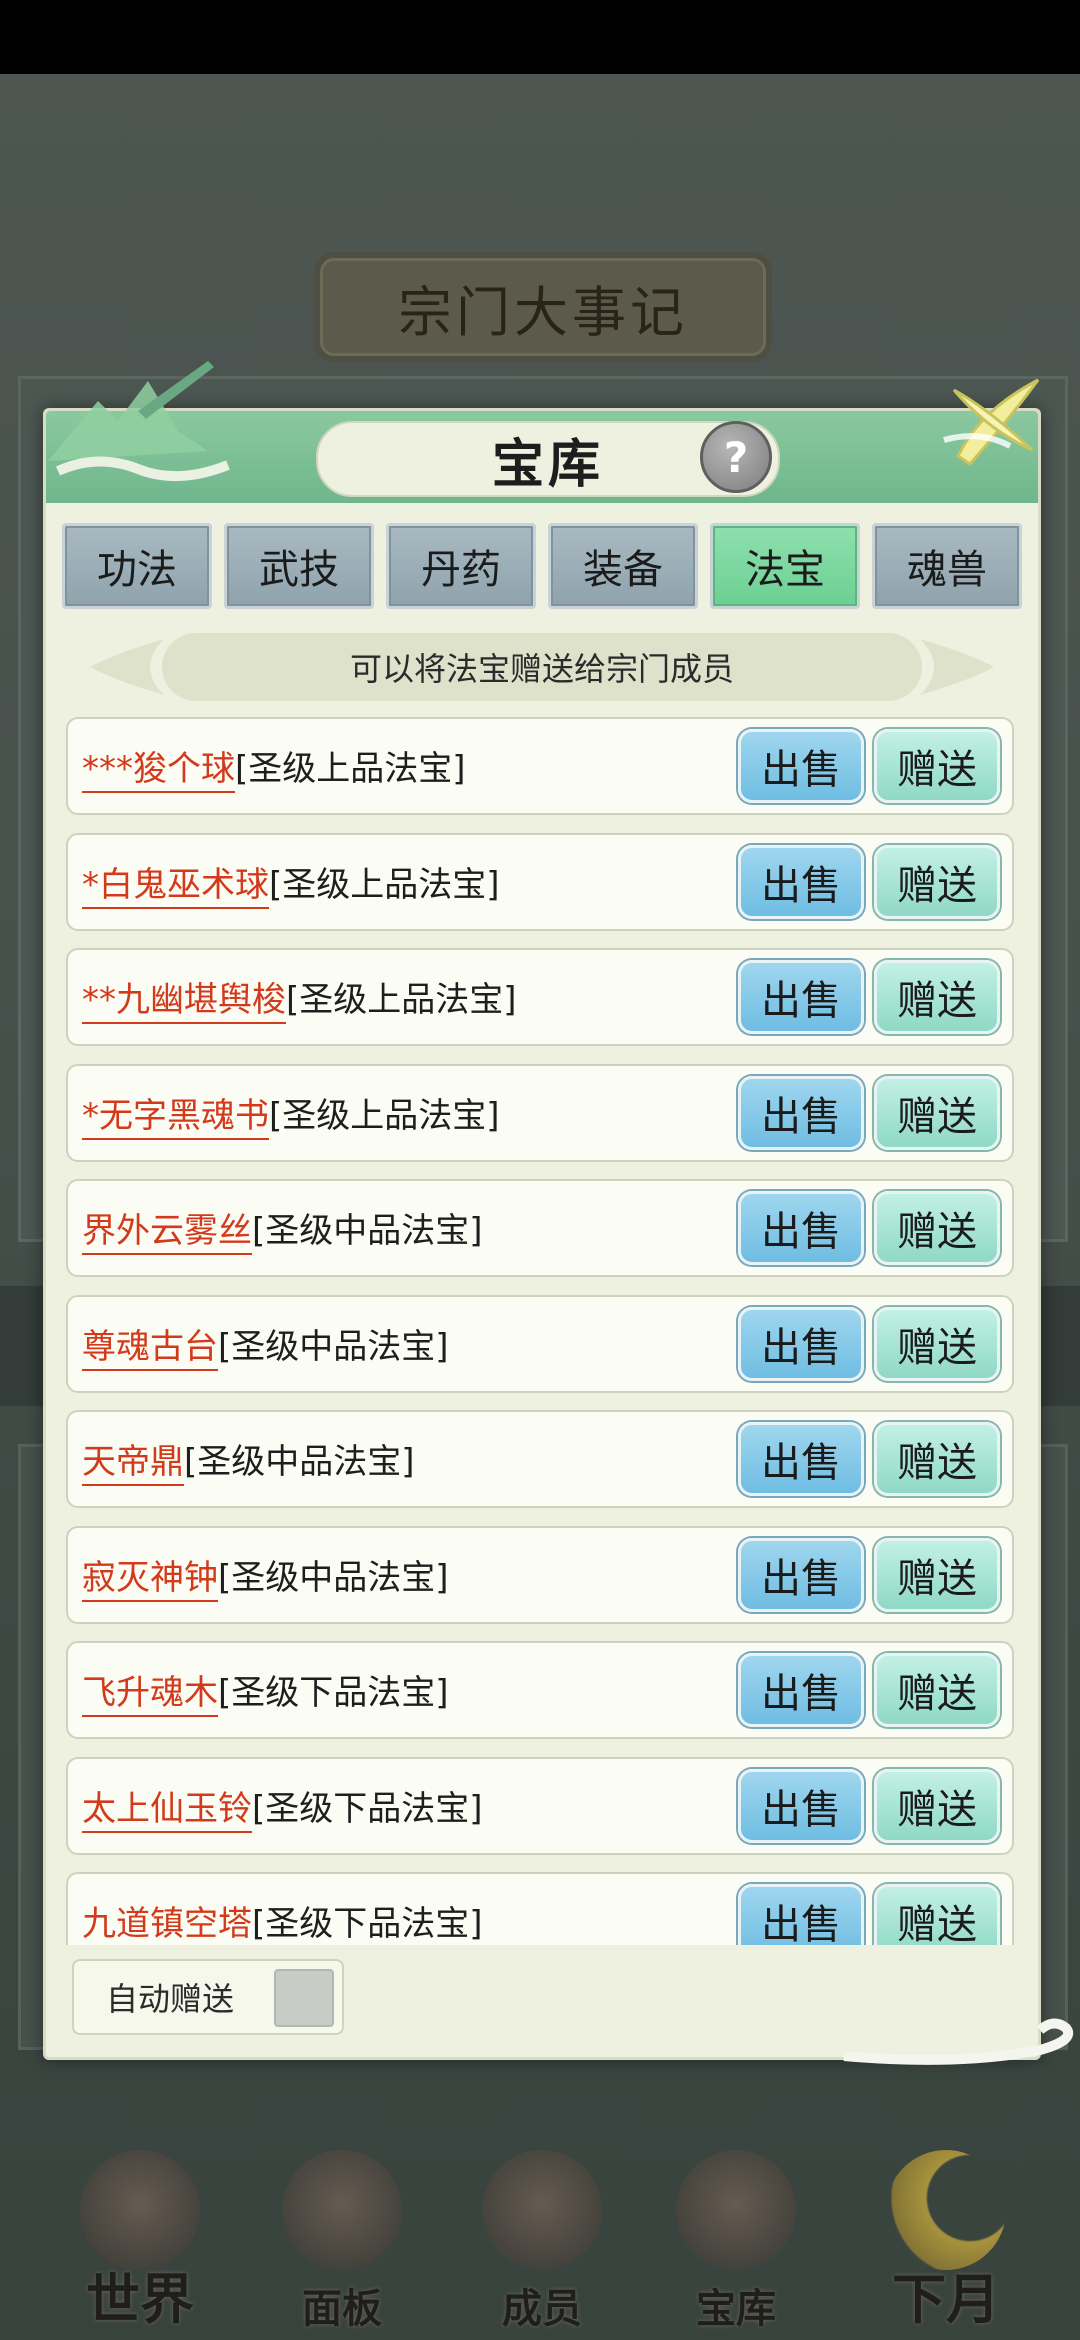  Describe the element at coordinates (736, 2308) in the screenshot. I see `nav-treasury-label: 宝库` at that location.